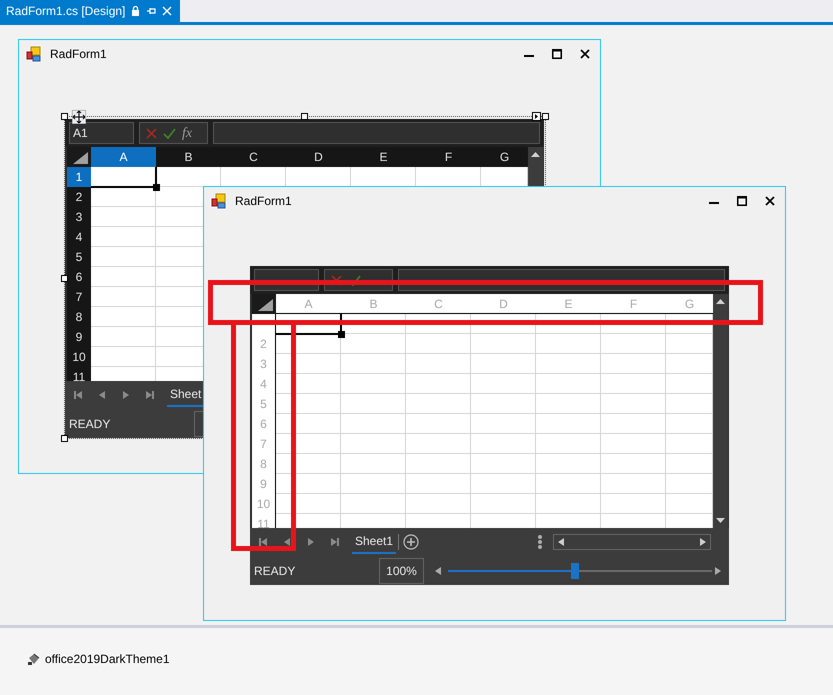  I want to click on row-header: 9, so click(79, 337).